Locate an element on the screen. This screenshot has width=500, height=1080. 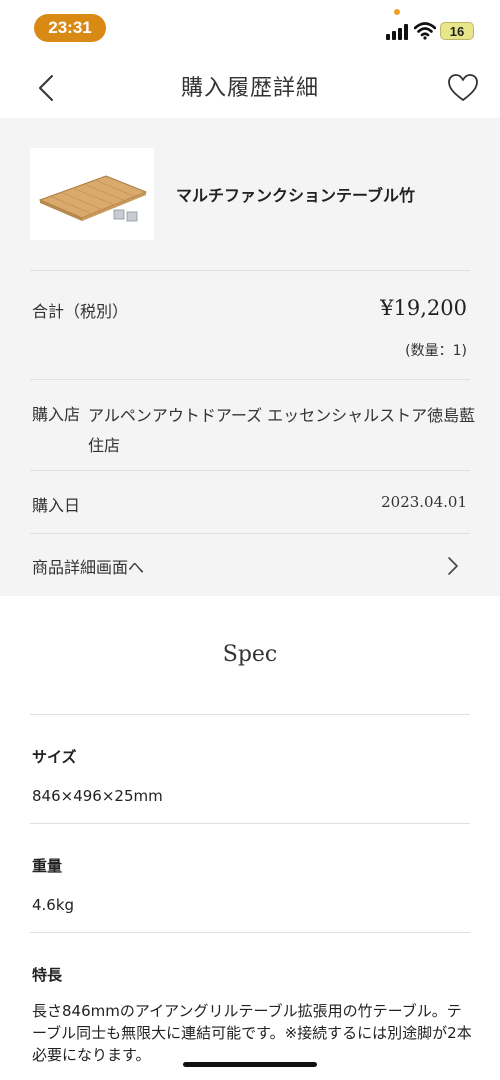
weight-value: 4.6kg is located at coordinates (53, 905).